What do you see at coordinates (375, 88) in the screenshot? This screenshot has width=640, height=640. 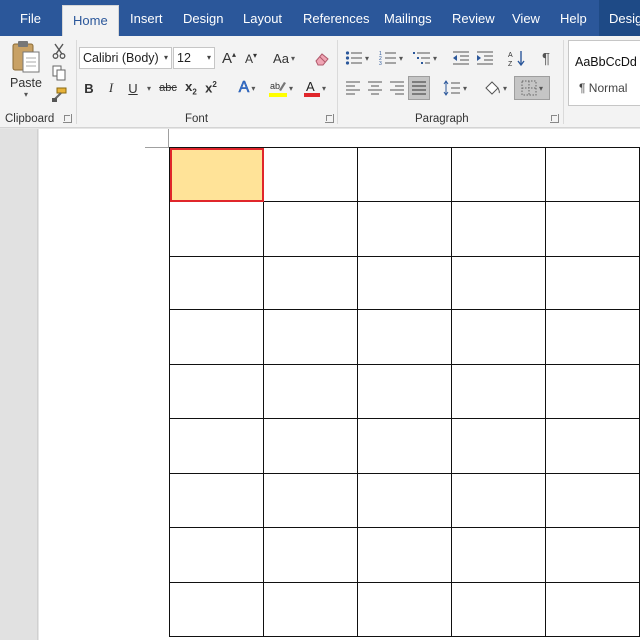 I see `align-center-button` at bounding box center [375, 88].